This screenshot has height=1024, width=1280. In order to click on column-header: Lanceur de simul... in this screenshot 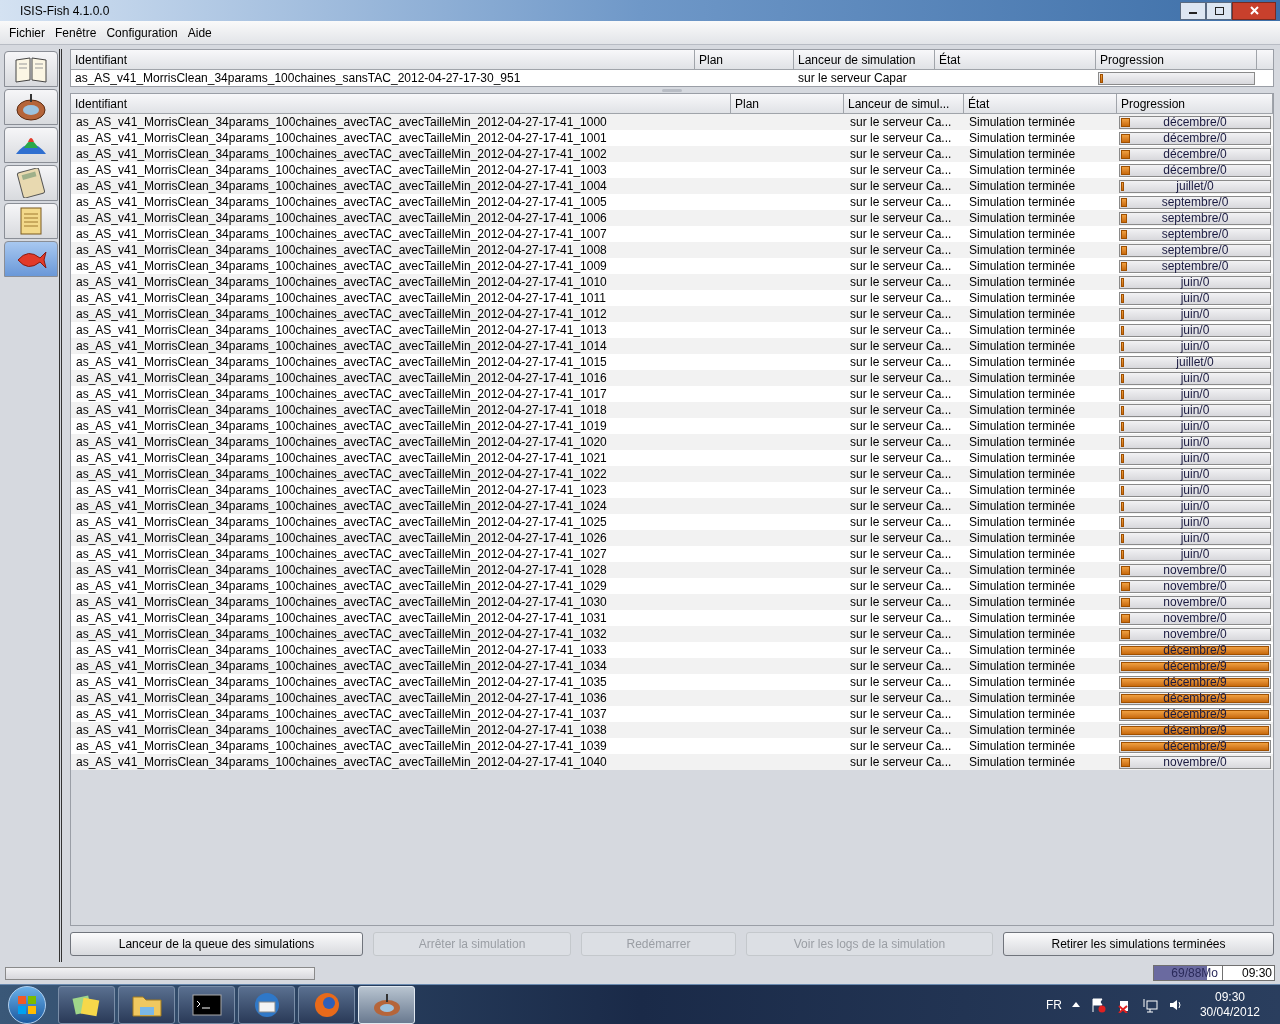, I will do `click(904, 103)`.